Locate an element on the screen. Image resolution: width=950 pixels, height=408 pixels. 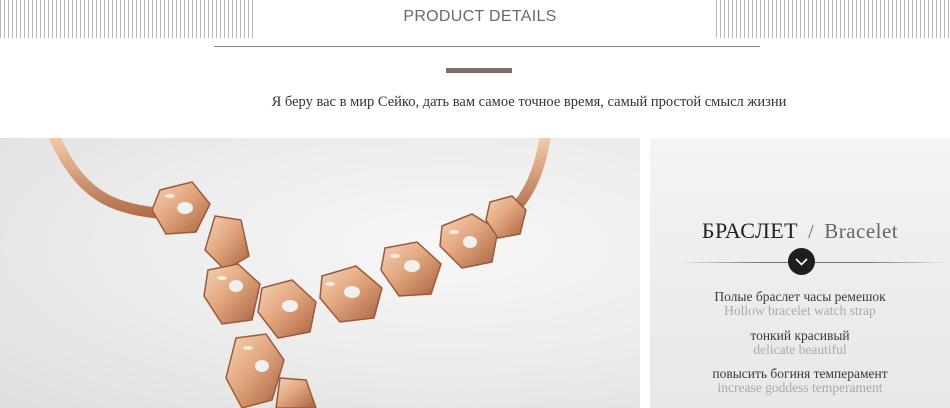
header-divider is located at coordinates (487, 46).